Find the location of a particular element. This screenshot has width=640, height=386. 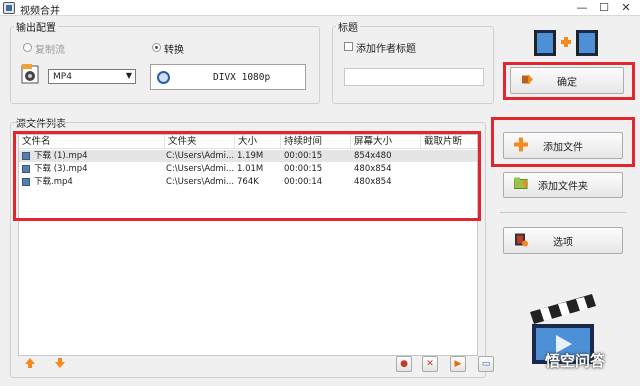

options-button: 选项 is located at coordinates (563, 240).